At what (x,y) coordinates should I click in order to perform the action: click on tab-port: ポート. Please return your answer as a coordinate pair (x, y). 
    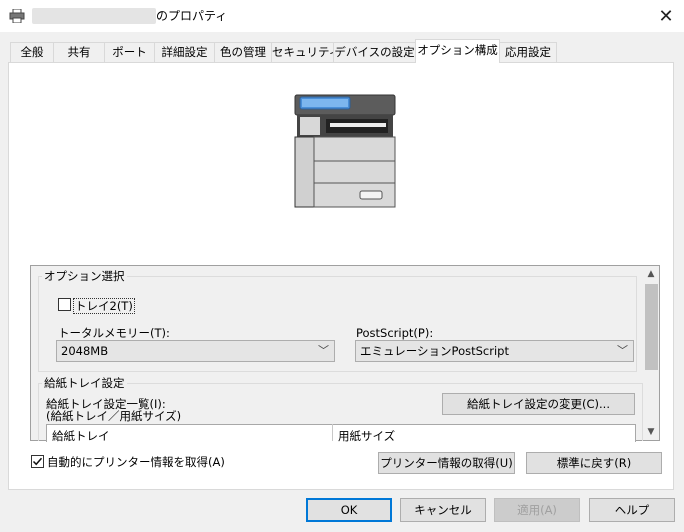
    Looking at the image, I should click on (129, 52).